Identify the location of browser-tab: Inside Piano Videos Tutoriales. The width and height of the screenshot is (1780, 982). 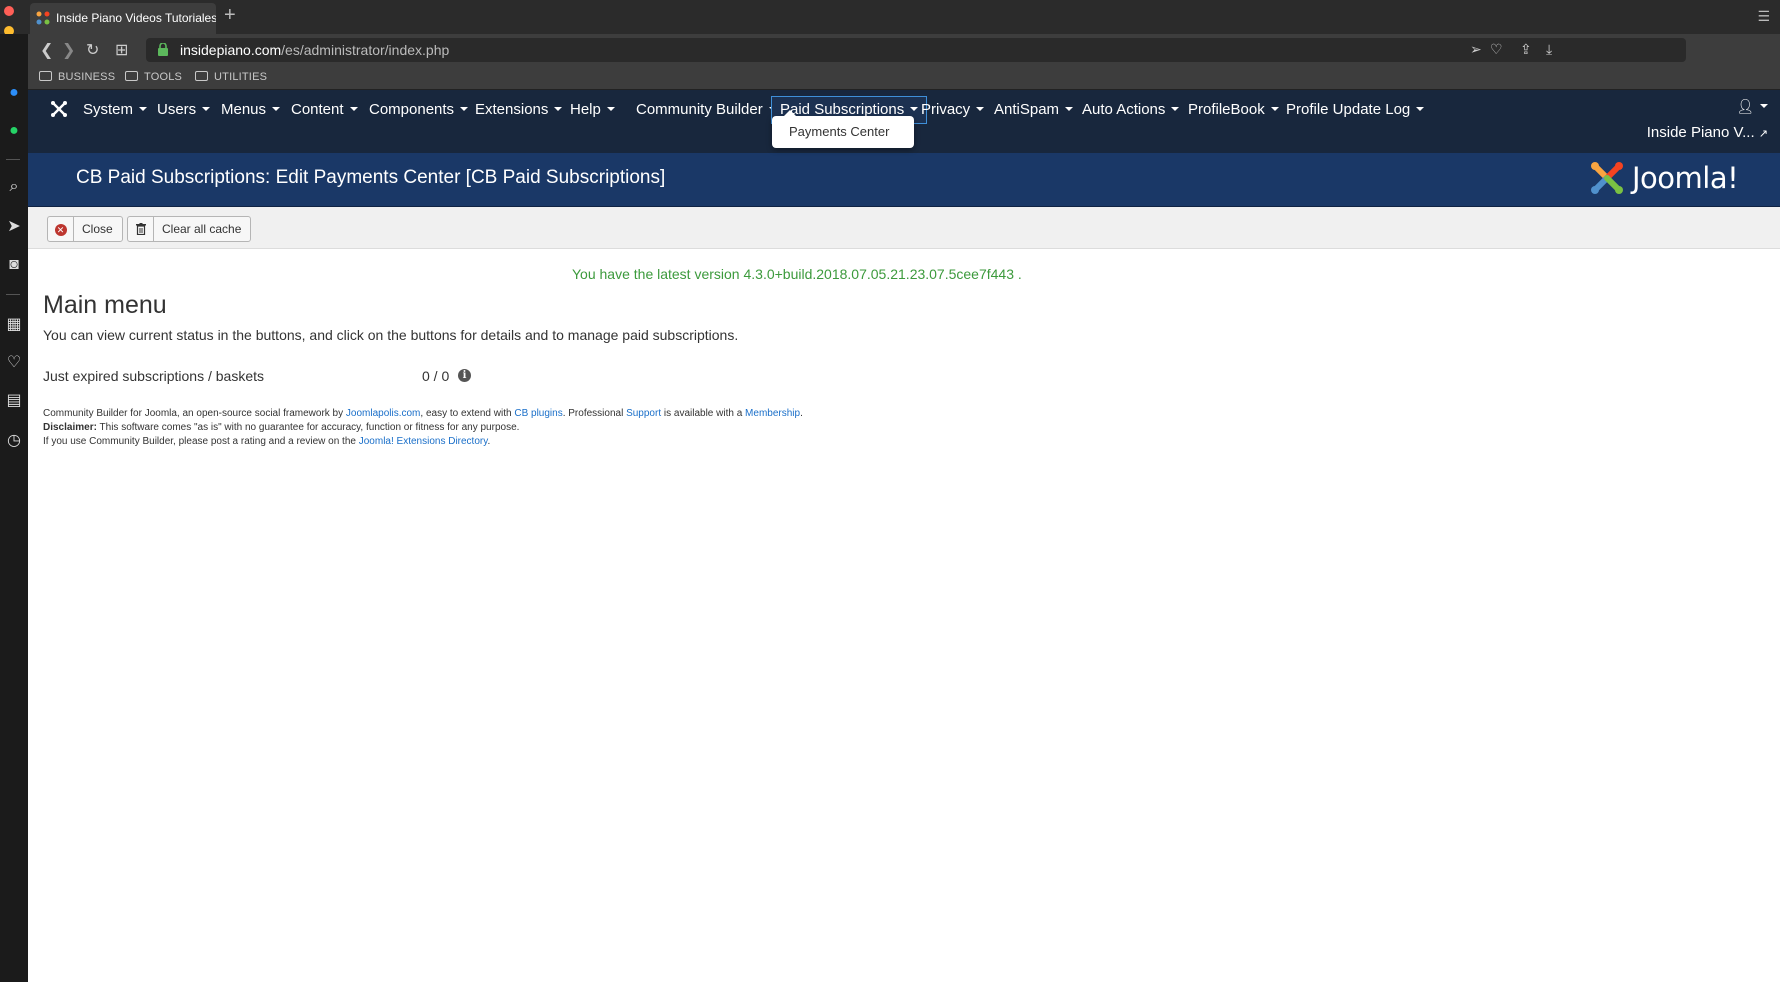
(123, 18).